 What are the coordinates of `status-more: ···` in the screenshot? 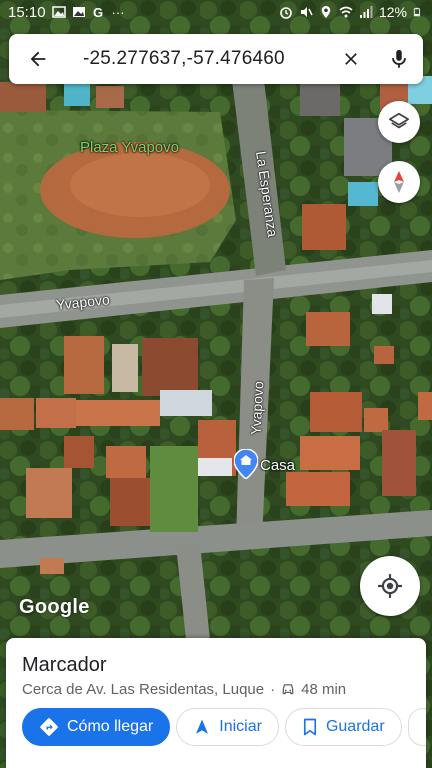 It's located at (118, 12).